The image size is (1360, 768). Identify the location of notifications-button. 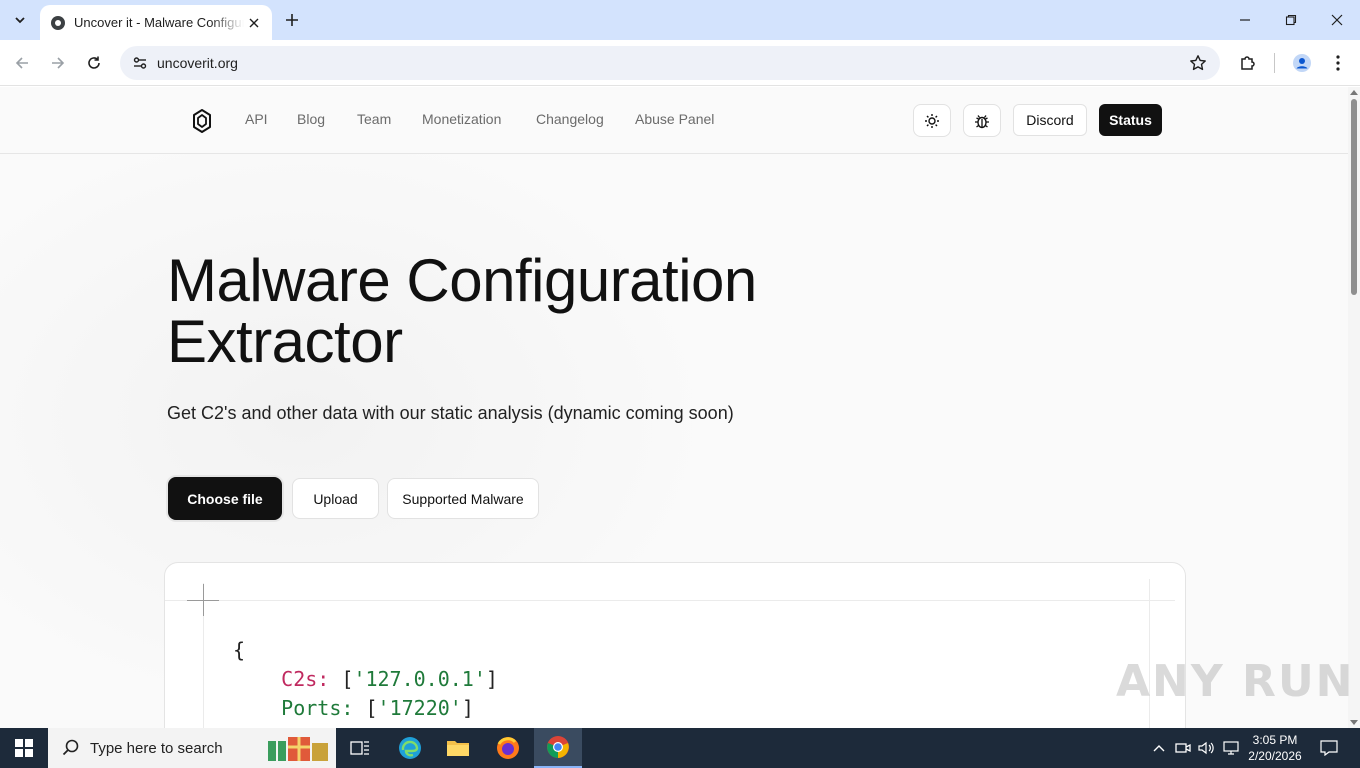
(1329, 748).